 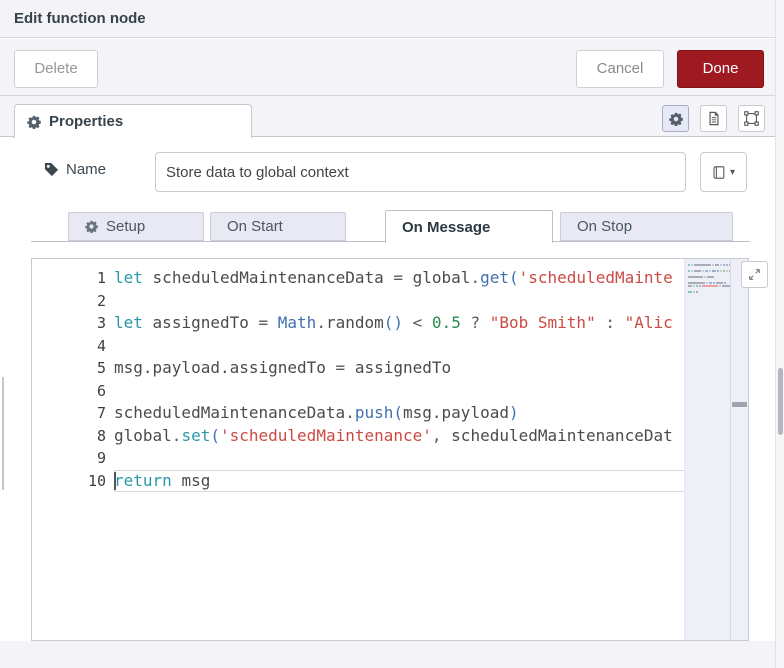 I want to click on dialog-title: Edit function node, so click(x=80, y=18).